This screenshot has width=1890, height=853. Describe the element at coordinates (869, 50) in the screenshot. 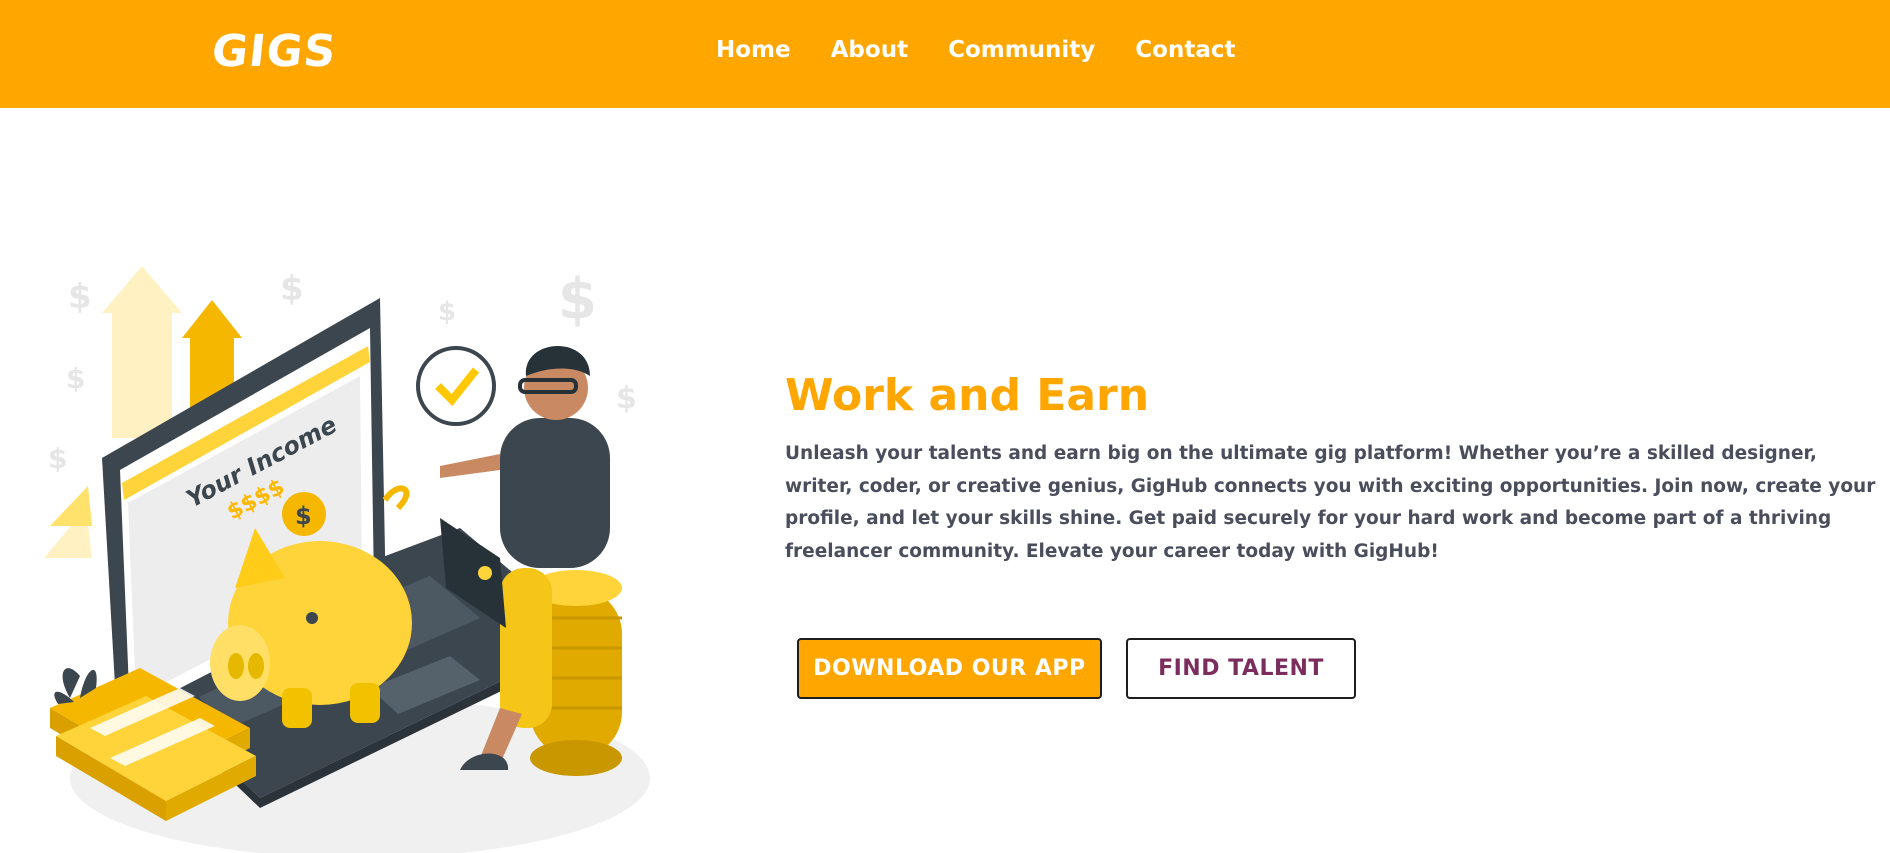

I see `nav-link-about: About` at that location.